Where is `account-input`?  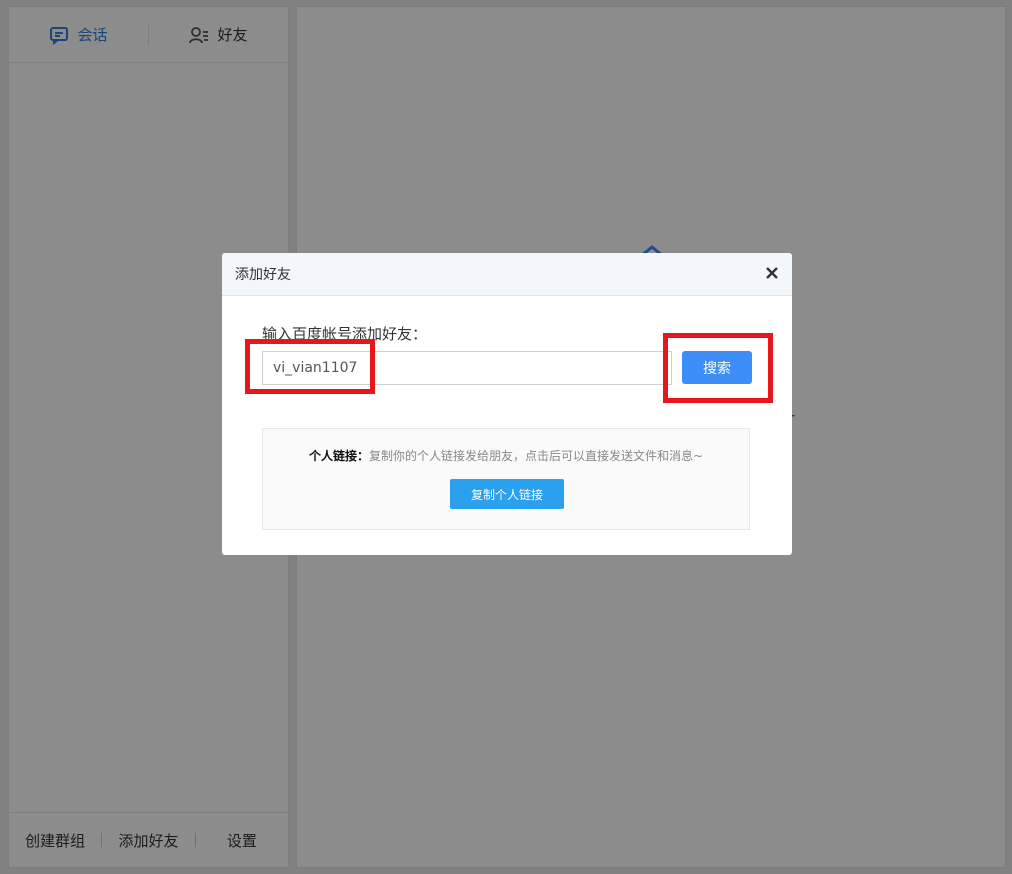
account-input is located at coordinates (467, 368).